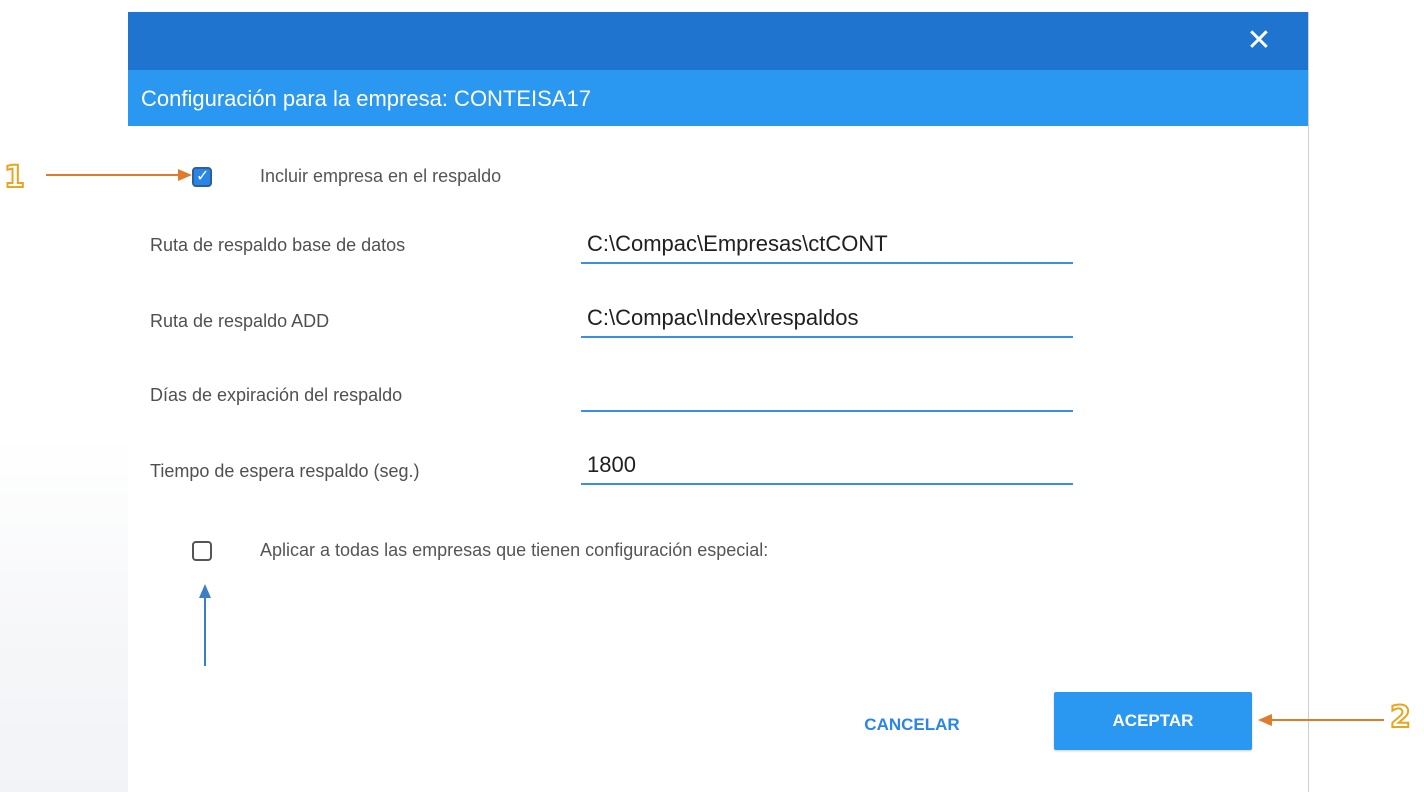 The width and height of the screenshot is (1424, 792). Describe the element at coordinates (1153, 721) in the screenshot. I see `accept-button: ACEPTAR` at that location.